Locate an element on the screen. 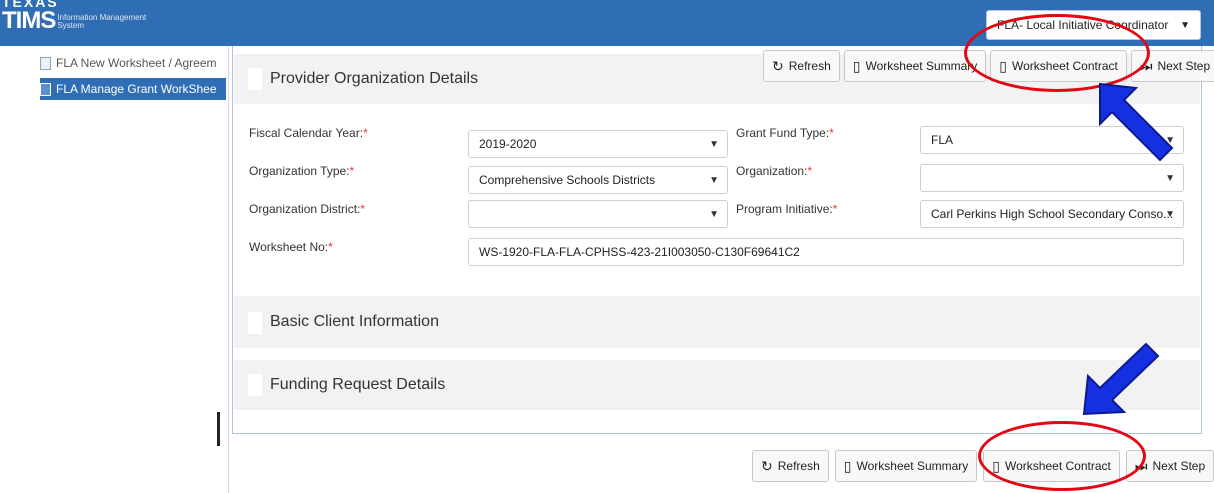 The width and height of the screenshot is (1214, 493). fiscal-year-select: 2019-2020 ▼ is located at coordinates (598, 144).